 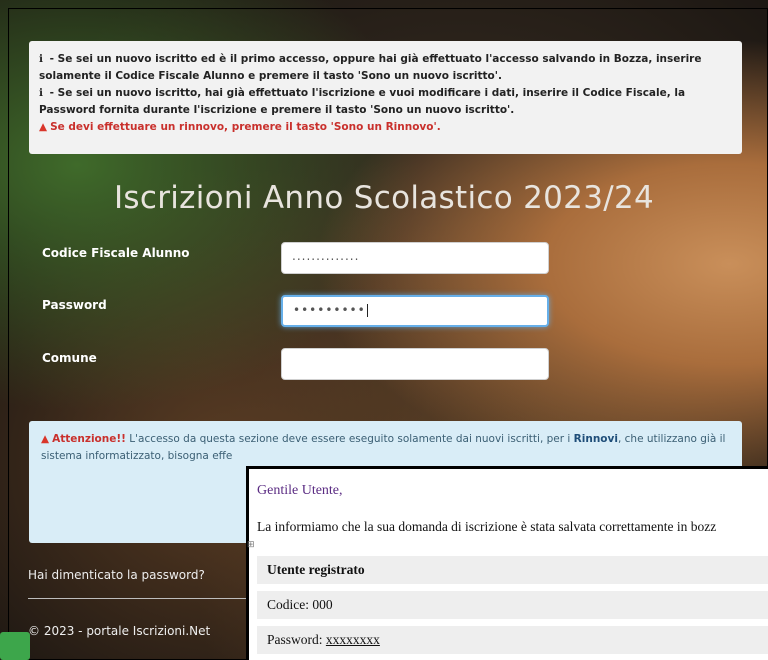 I want to click on popup-greeting: Gentile Utente,, so click(x=300, y=490).